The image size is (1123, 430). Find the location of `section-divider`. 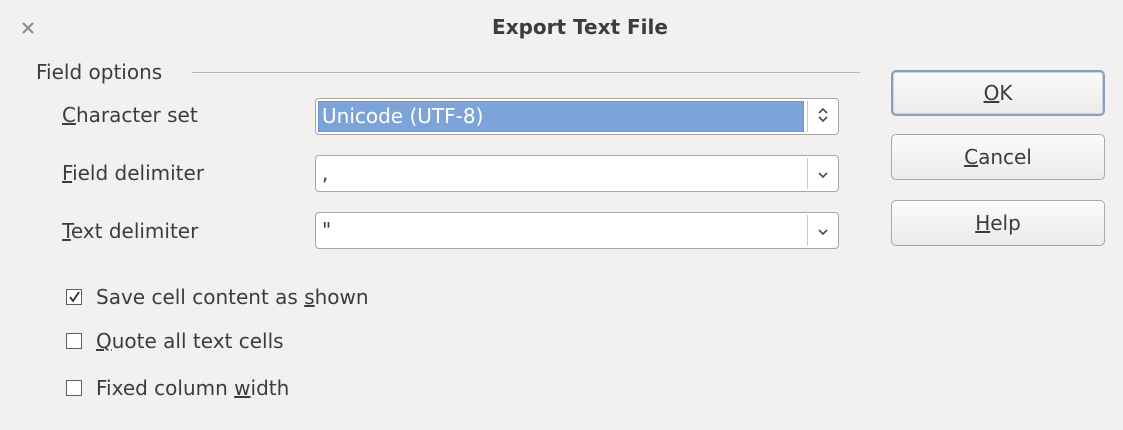

section-divider is located at coordinates (526, 72).